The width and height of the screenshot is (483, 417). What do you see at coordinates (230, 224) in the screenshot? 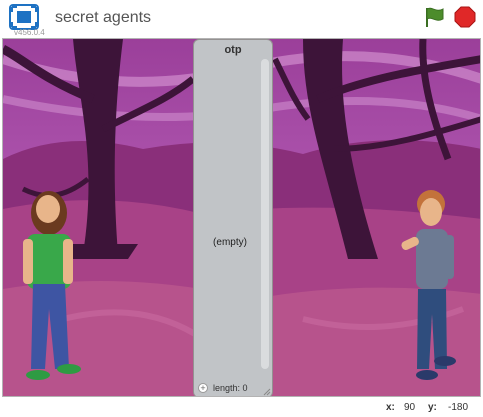
I see `list-contents: (empty)` at bounding box center [230, 224].